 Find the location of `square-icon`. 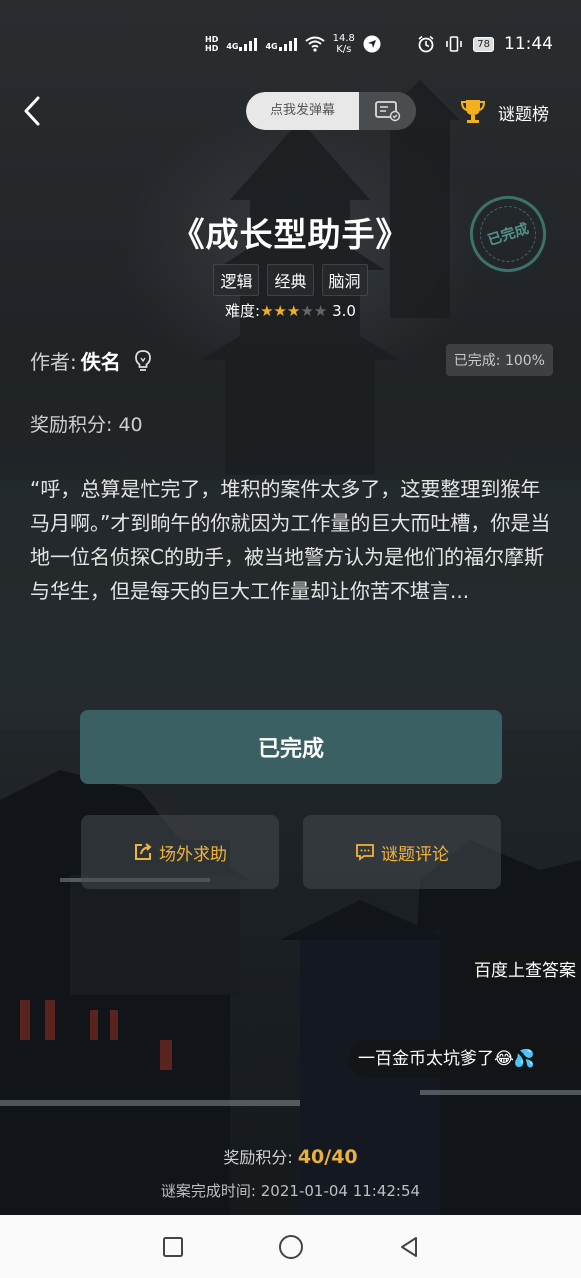

square-icon is located at coordinates (172, 1246).